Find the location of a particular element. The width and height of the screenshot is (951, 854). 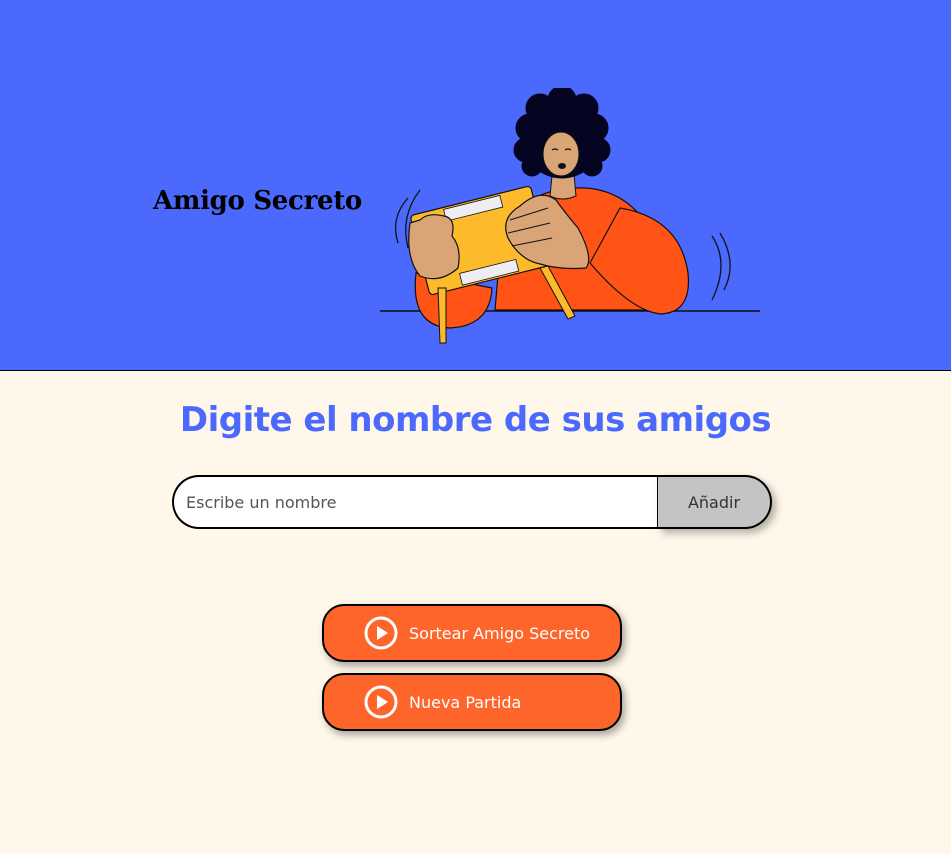

add-friend-button: Añadir is located at coordinates (715, 502).